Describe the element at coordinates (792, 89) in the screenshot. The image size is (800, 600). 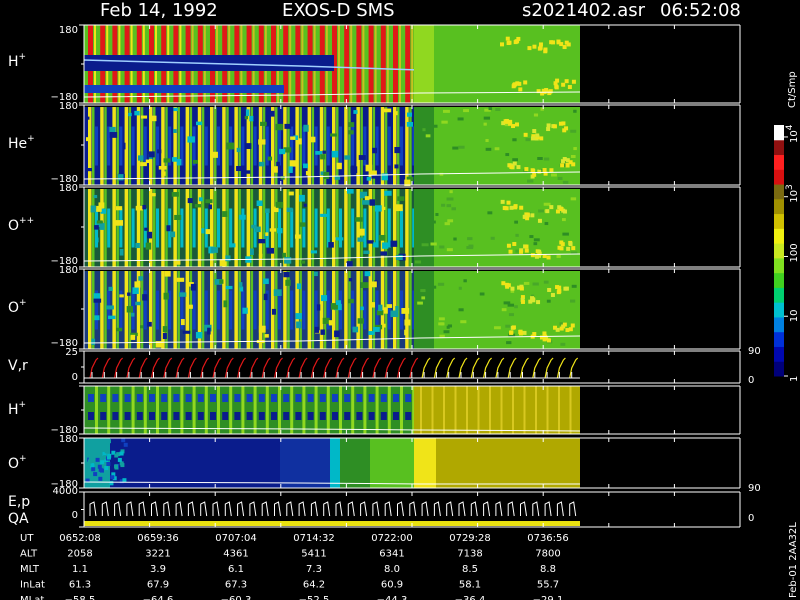
I see `colorbar-unit-label: Ct/Smp` at that location.